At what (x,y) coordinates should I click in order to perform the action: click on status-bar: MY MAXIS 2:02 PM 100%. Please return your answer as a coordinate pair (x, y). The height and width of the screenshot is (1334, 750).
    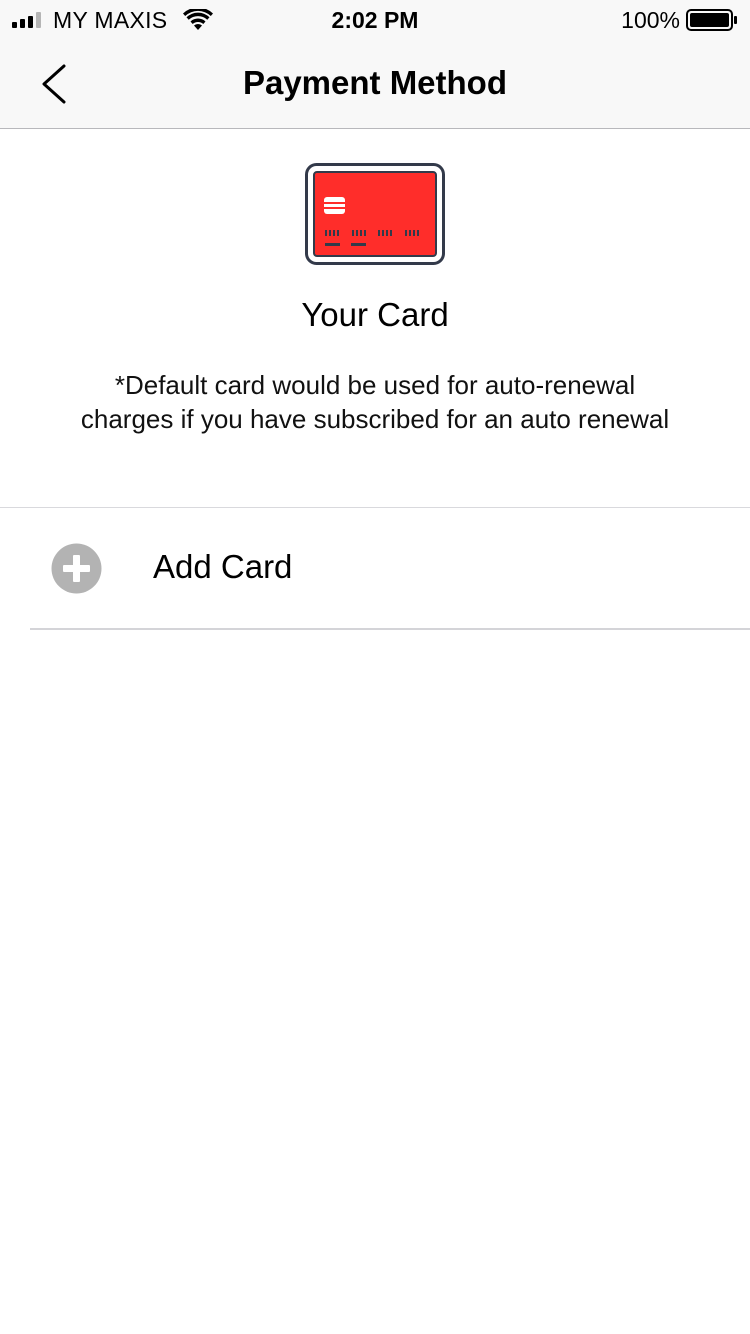
    Looking at the image, I should click on (375, 20).